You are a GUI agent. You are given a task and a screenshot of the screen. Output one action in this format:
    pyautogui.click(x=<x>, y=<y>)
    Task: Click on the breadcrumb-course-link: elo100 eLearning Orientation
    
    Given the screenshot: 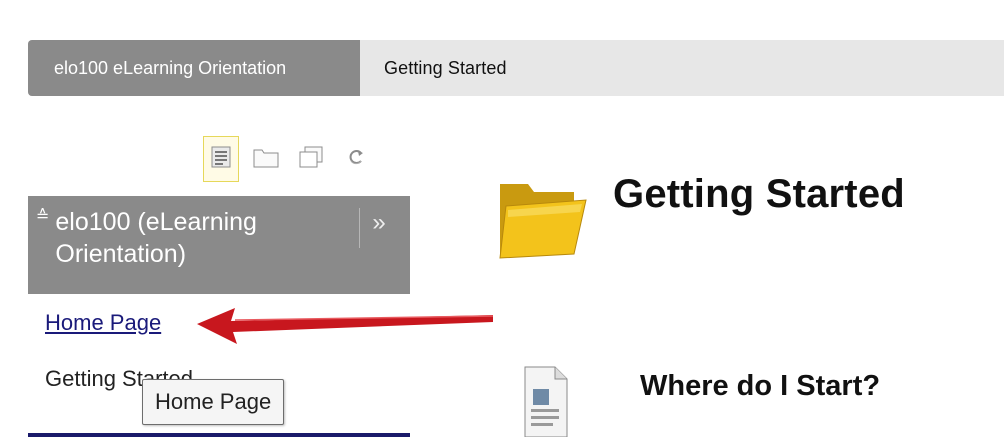 What is the action you would take?
    pyautogui.click(x=194, y=68)
    